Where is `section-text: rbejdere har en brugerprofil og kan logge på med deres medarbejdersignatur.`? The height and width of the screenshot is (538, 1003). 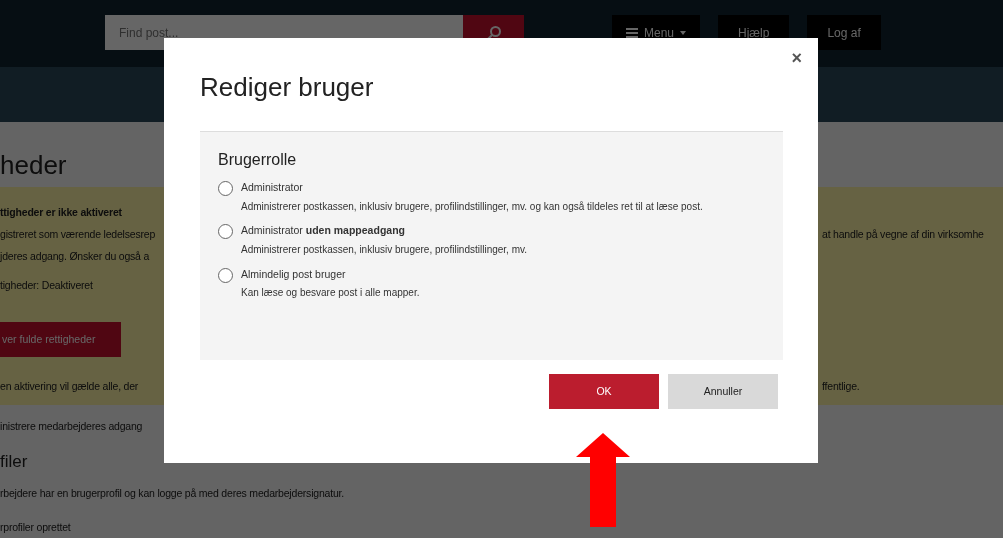 section-text: rbejdere har en brugerprofil og kan logge på med deres medarbejdersignatur. is located at coordinates (172, 494).